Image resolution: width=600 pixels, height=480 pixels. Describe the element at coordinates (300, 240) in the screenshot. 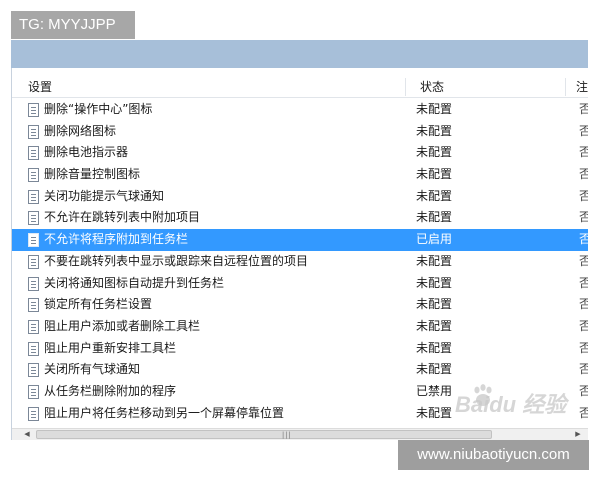

I see `table-row: 不允许将程序附加到任务栏 已启用 否` at that location.